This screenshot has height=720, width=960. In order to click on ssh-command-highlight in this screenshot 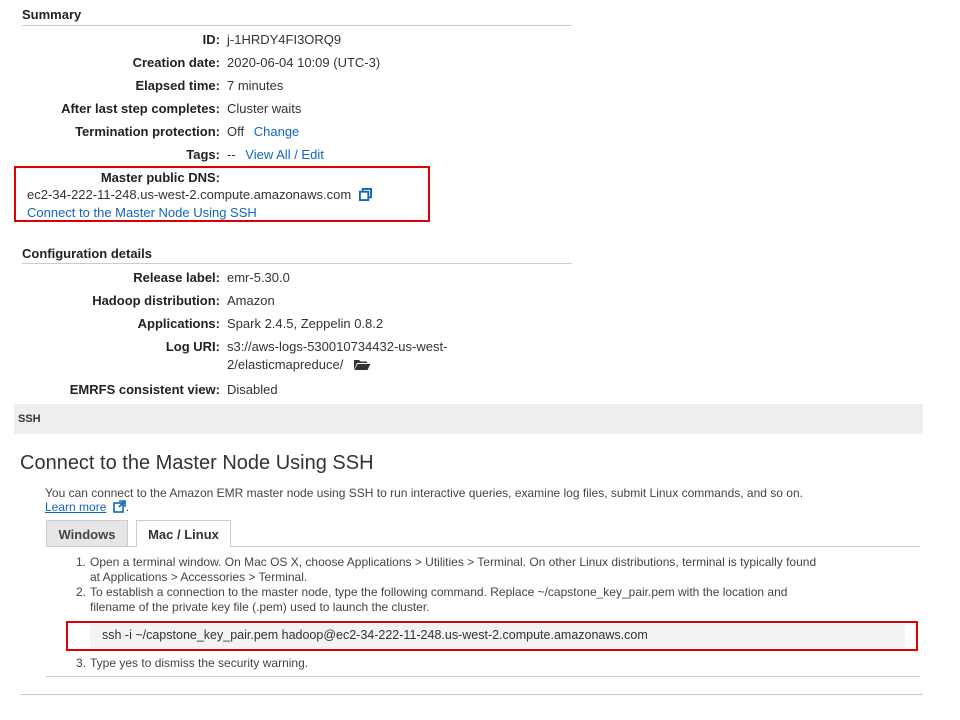, I will do `click(492, 636)`.